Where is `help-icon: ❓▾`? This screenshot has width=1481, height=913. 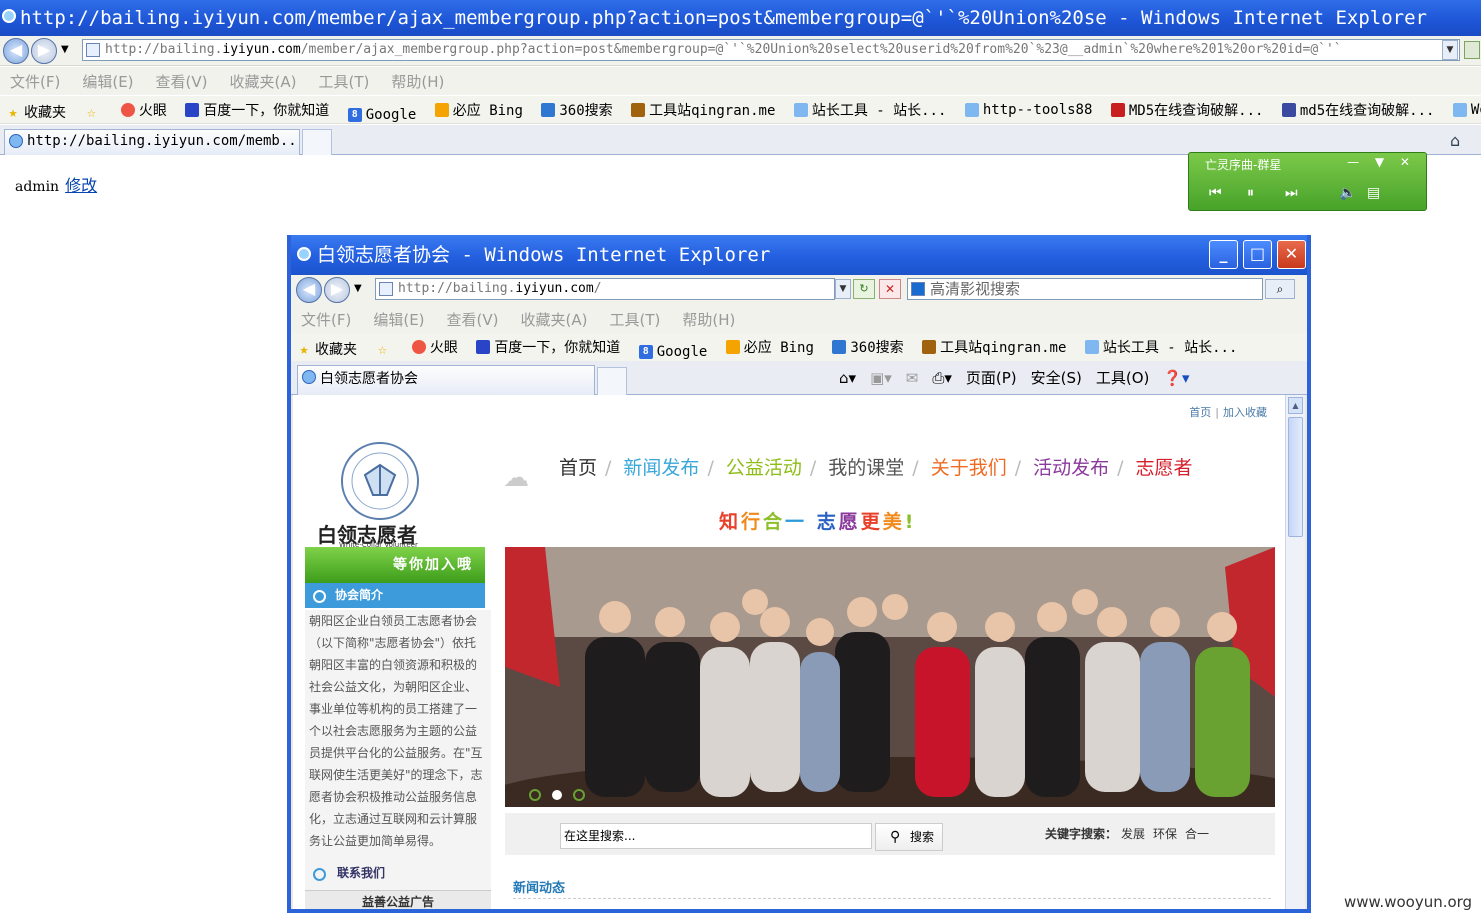 help-icon: ❓▾ is located at coordinates (1176, 378).